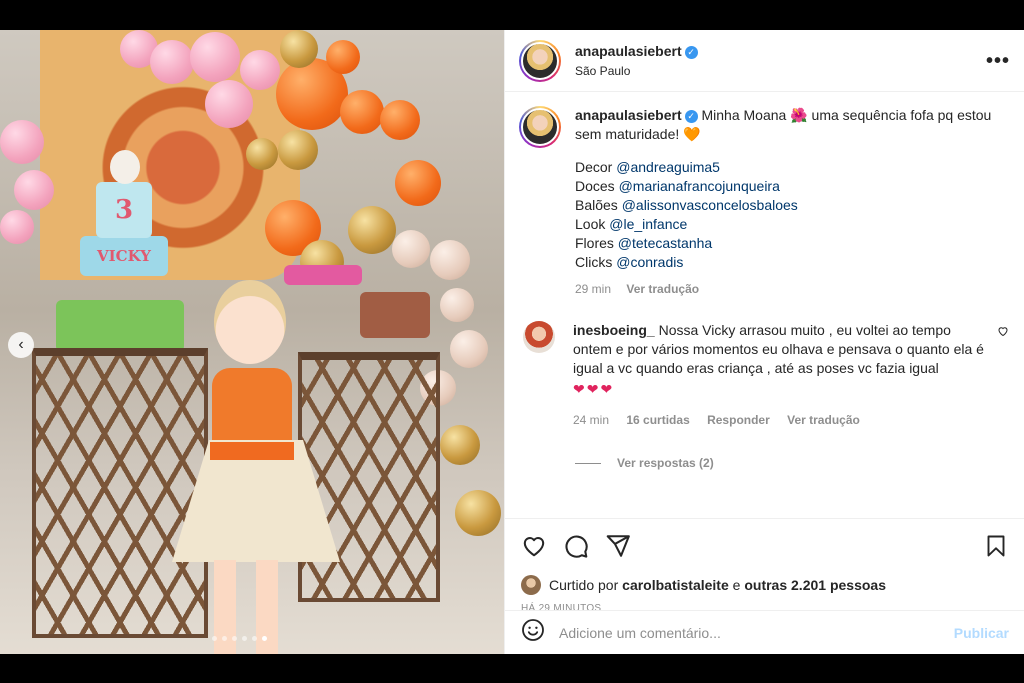  Describe the element at coordinates (120, 326) in the screenshot. I see `cake-tier` at that location.